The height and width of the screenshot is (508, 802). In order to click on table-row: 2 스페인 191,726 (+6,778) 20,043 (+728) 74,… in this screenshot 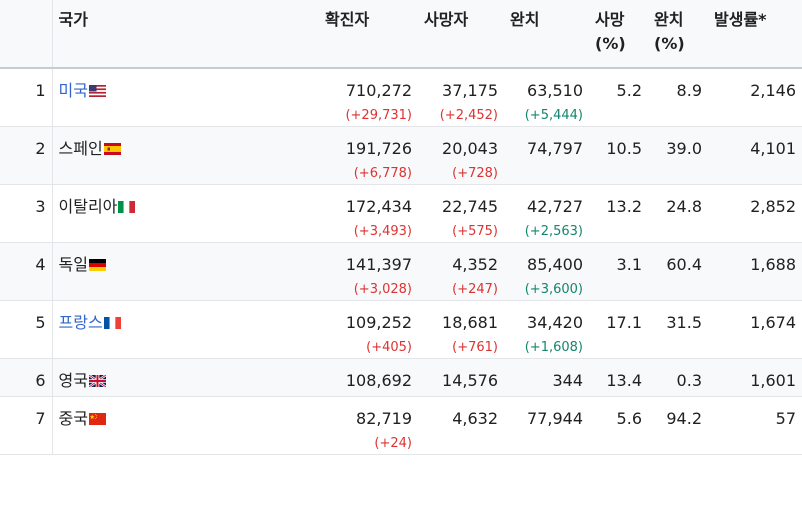, I will do `click(401, 155)`.